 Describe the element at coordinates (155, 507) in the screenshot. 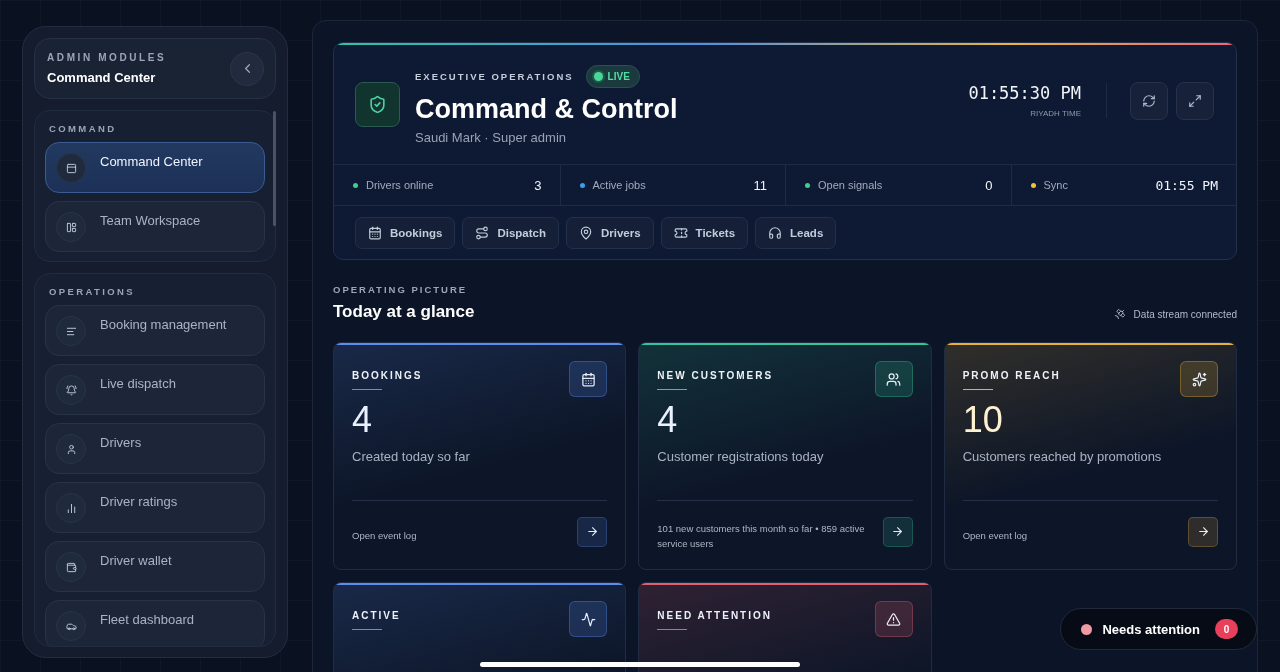

I see `nav-item: Driver ratings` at that location.